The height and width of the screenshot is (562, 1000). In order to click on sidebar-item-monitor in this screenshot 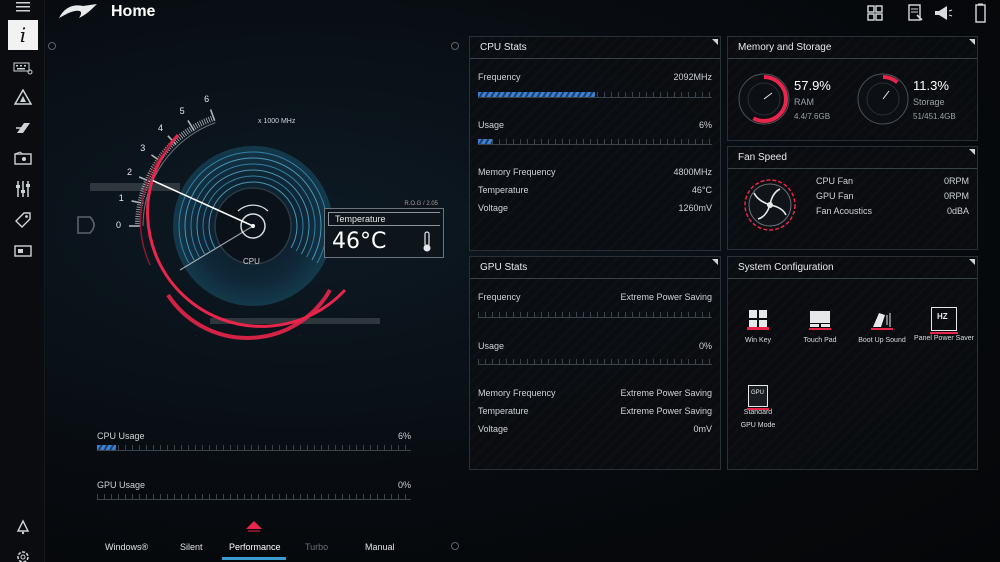, I will do `click(23, 251)`.